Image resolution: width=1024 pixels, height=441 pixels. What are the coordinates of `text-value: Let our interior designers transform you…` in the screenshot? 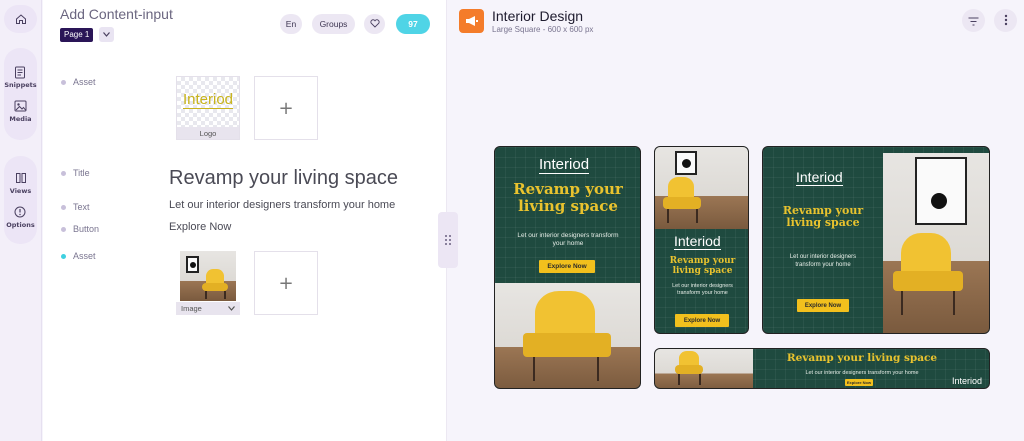 It's located at (282, 205).